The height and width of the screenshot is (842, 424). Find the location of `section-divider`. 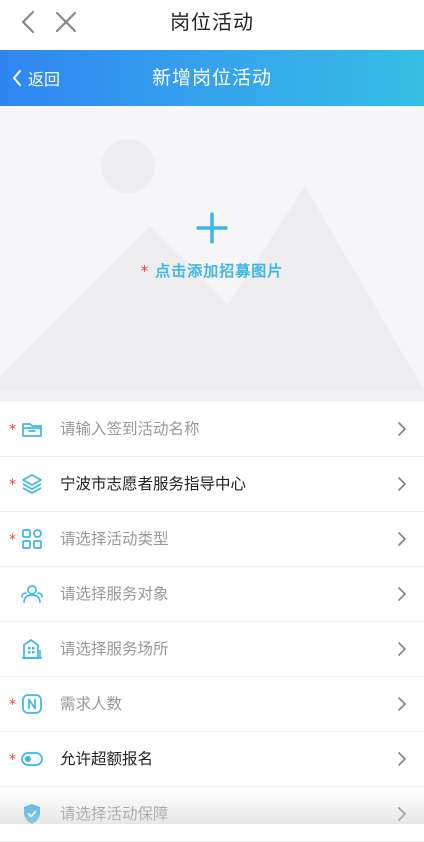

section-divider is located at coordinates (212, 396).